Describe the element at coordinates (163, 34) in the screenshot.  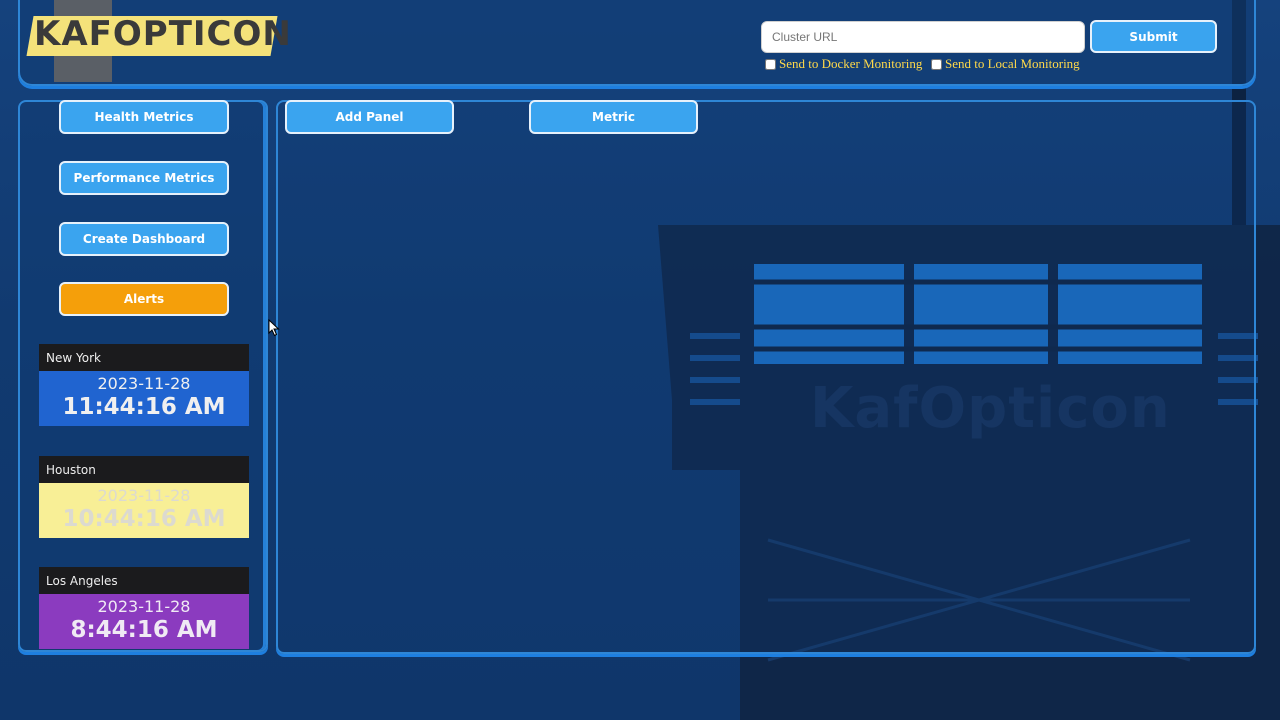
I see `logo-text: KAFOPTICON` at that location.